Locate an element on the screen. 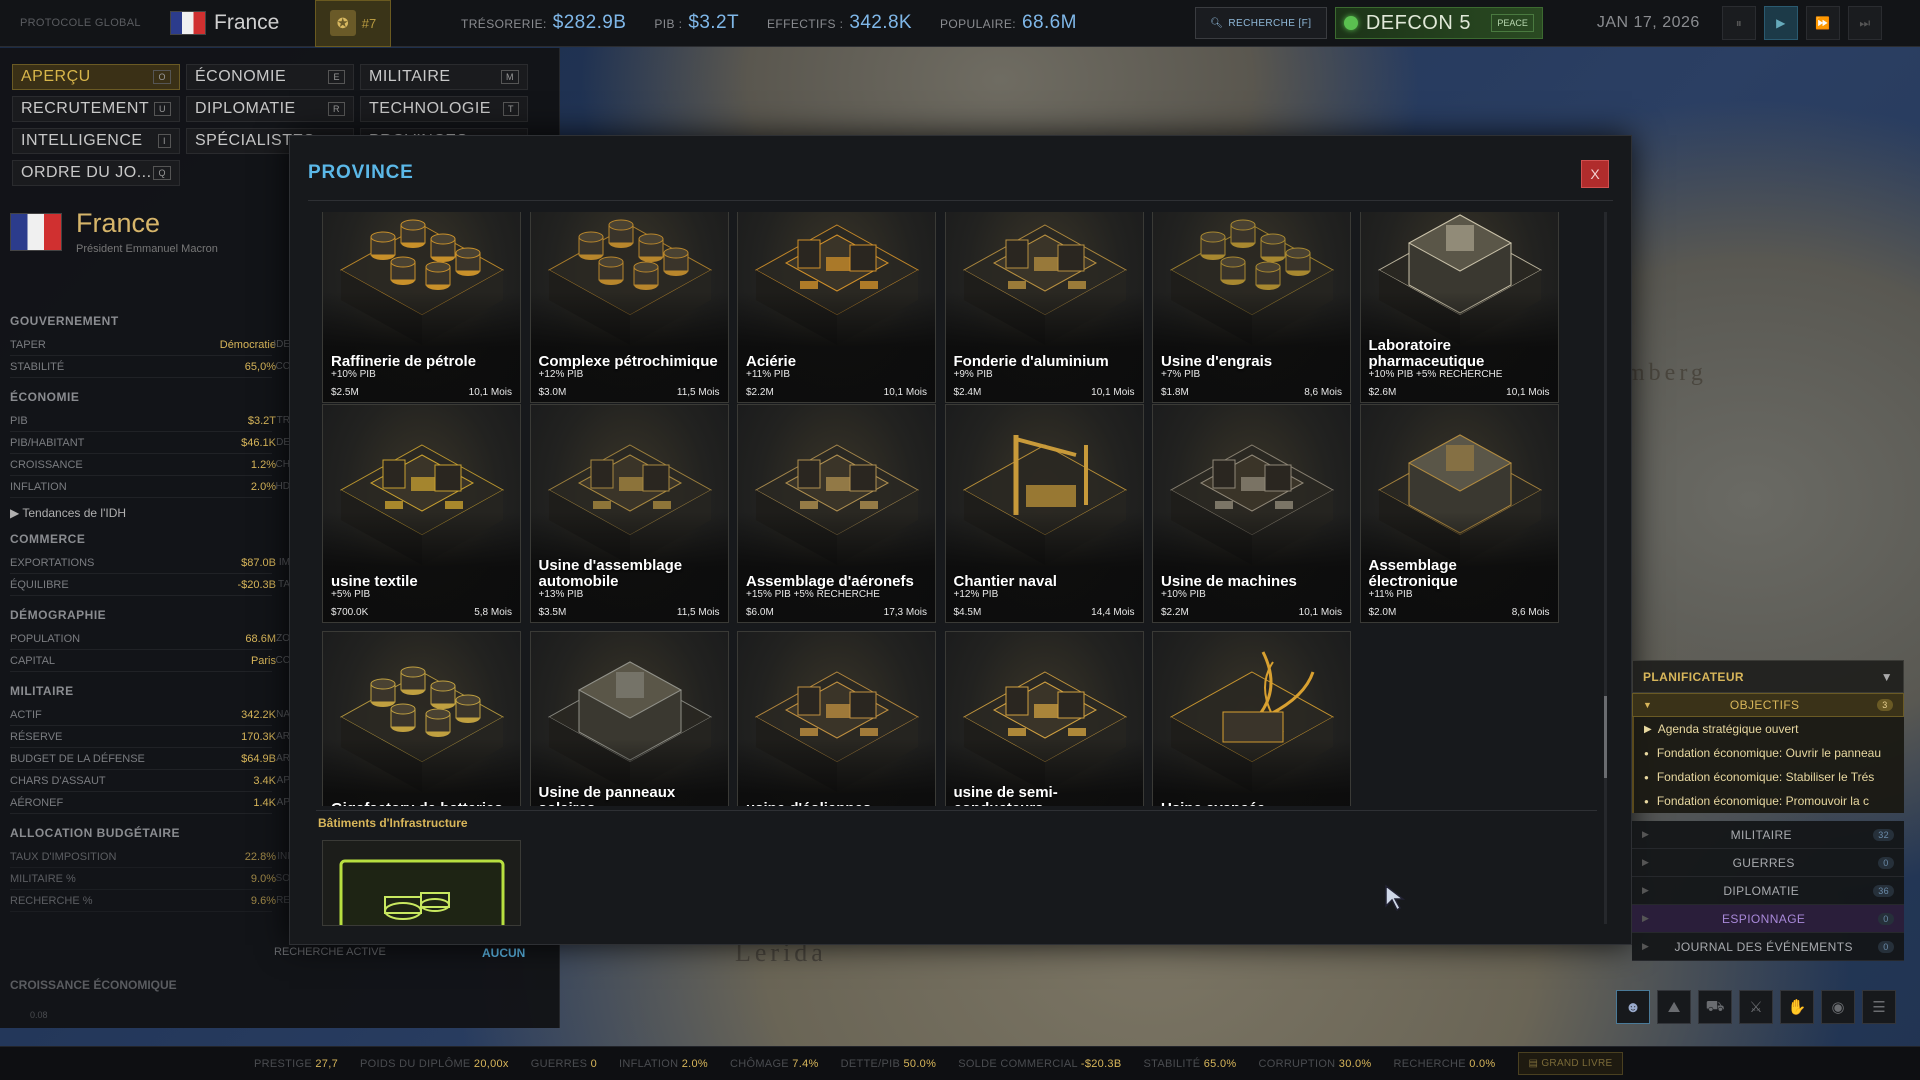 This screenshot has width=1920, height=1080. divider is located at coordinates (956, 810).